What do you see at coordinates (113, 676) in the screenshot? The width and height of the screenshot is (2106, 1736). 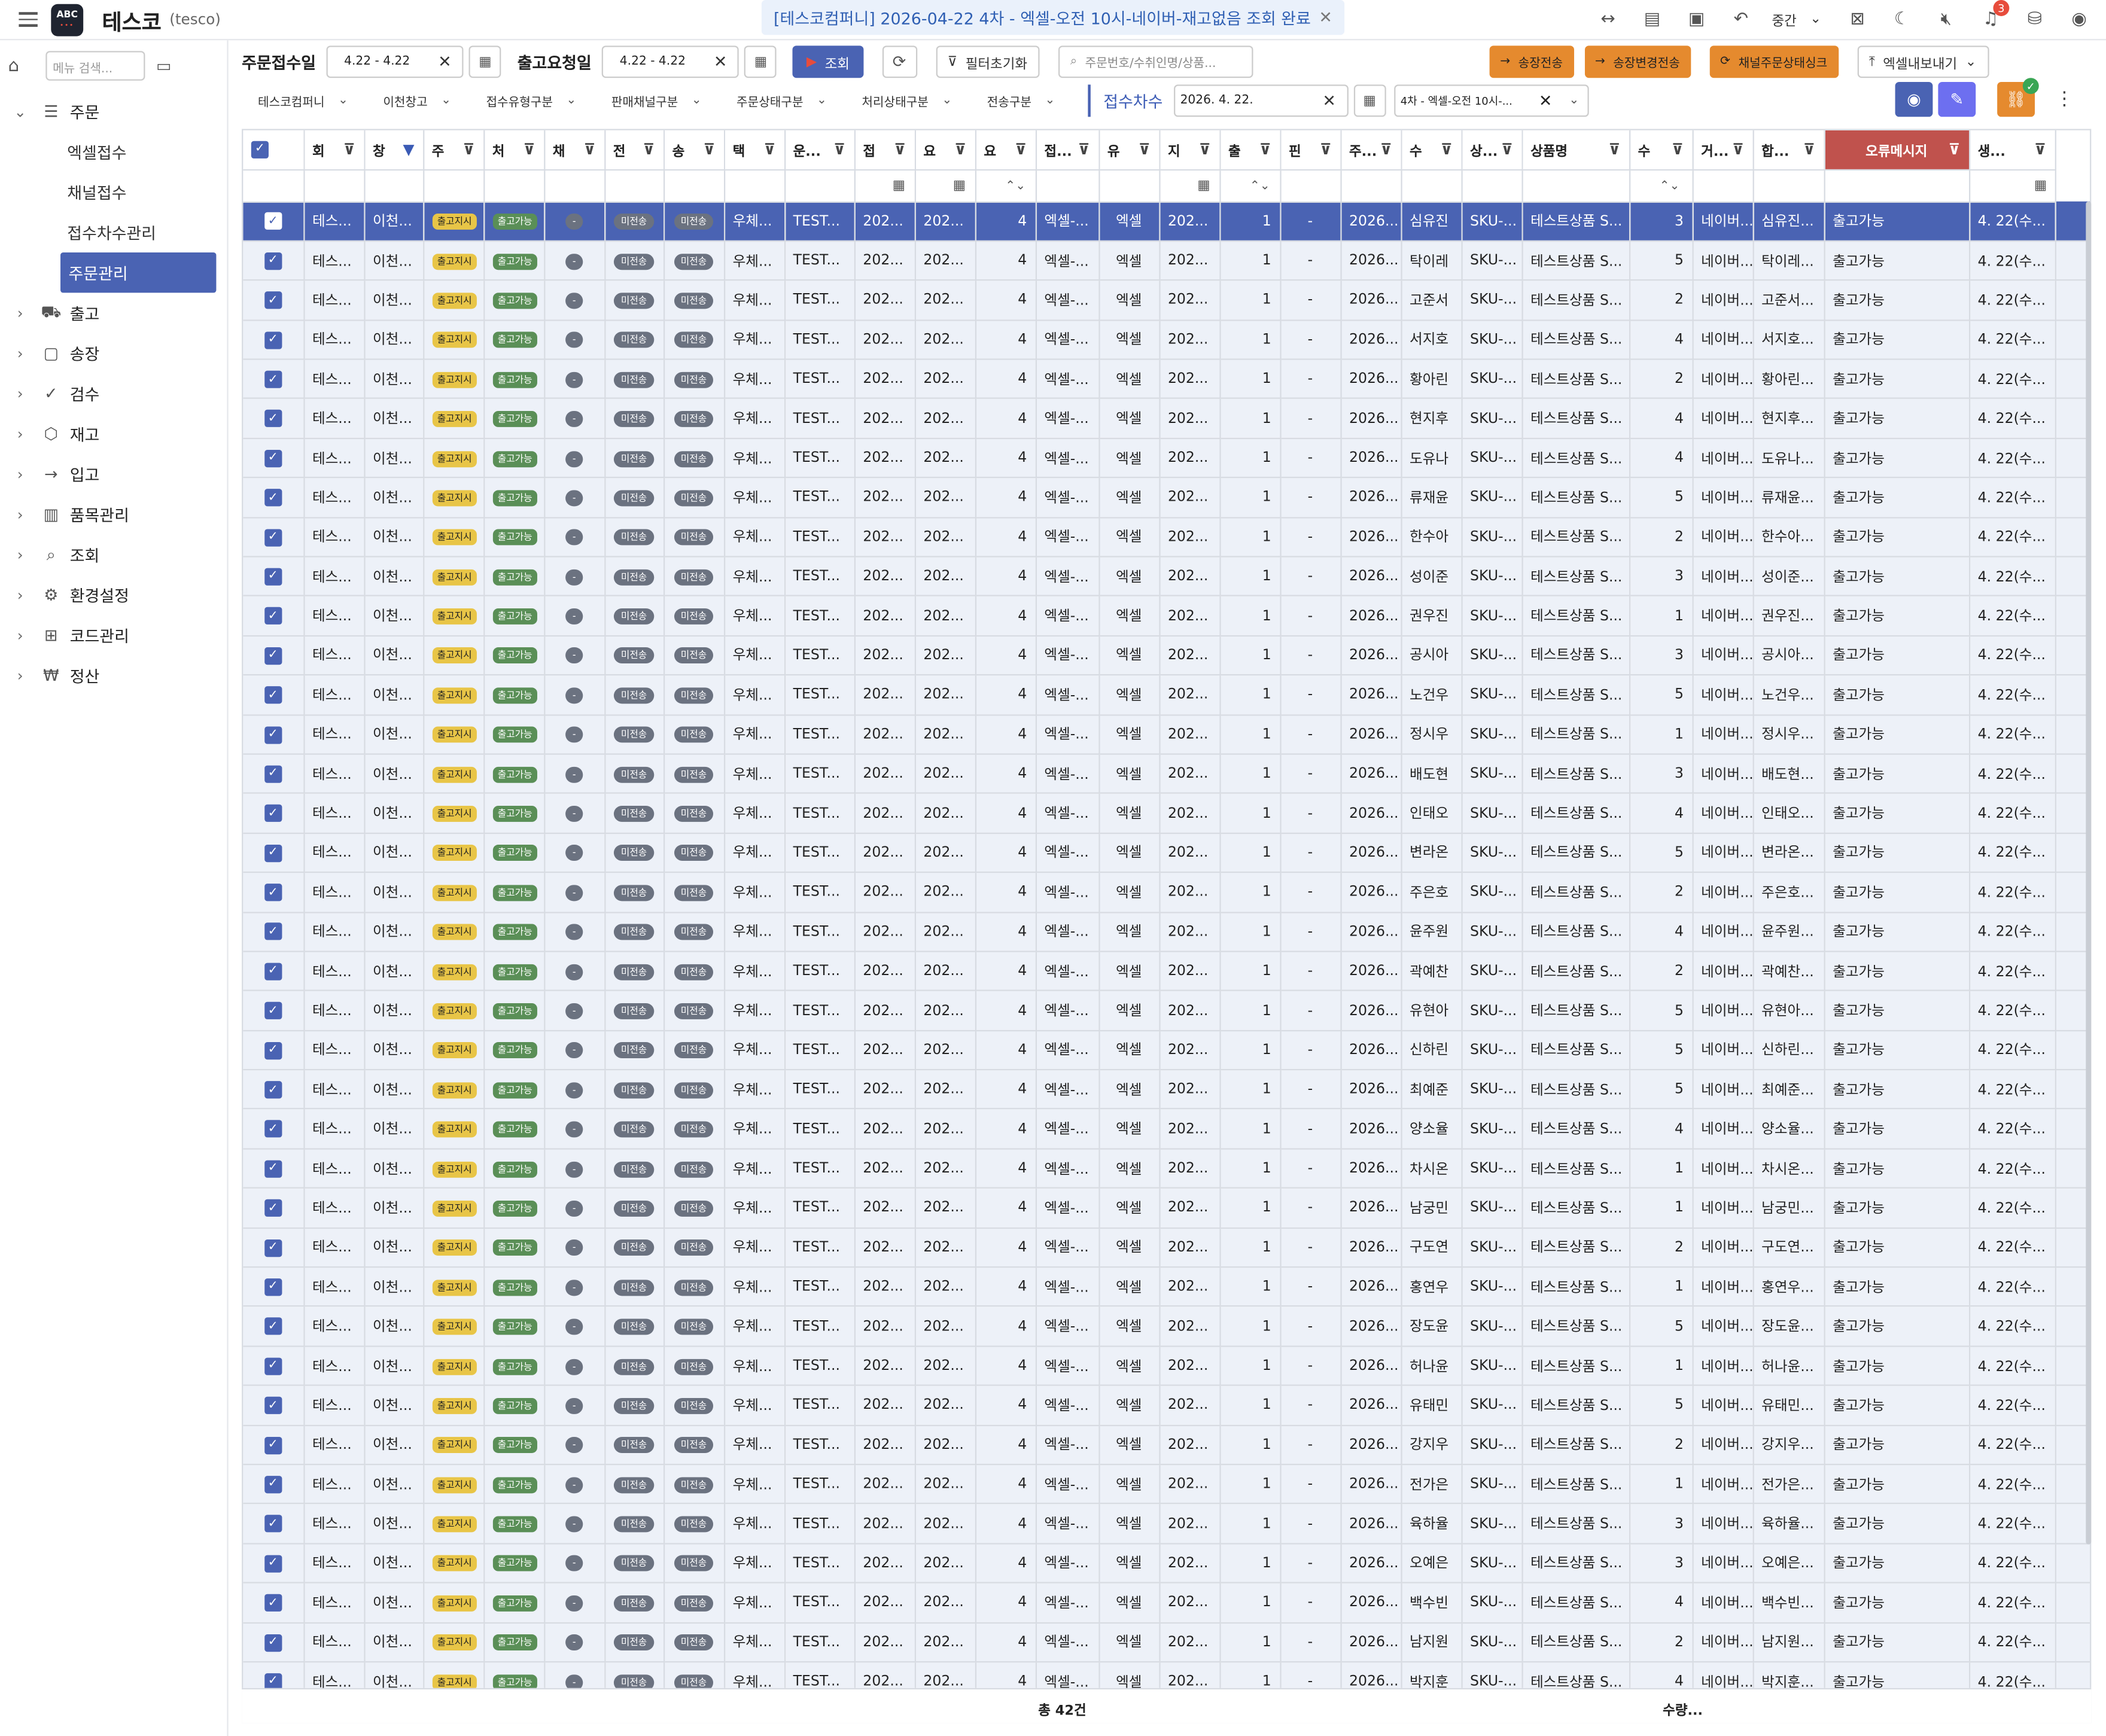 I see `sidebar-item: › ₩ 정산` at bounding box center [113, 676].